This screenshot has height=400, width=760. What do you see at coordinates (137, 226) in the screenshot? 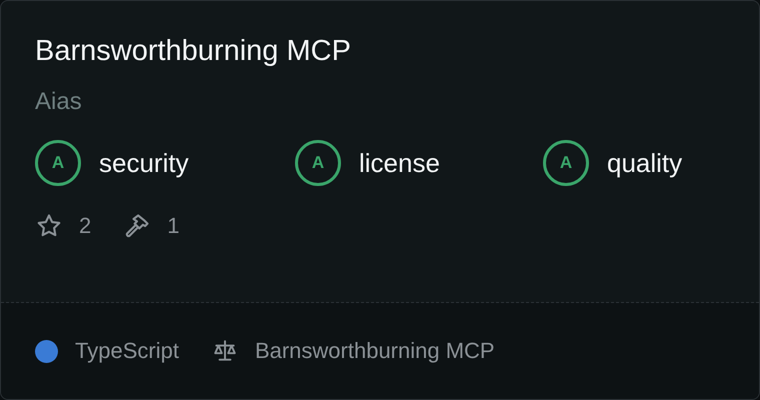
I see `hammer-icon` at bounding box center [137, 226].